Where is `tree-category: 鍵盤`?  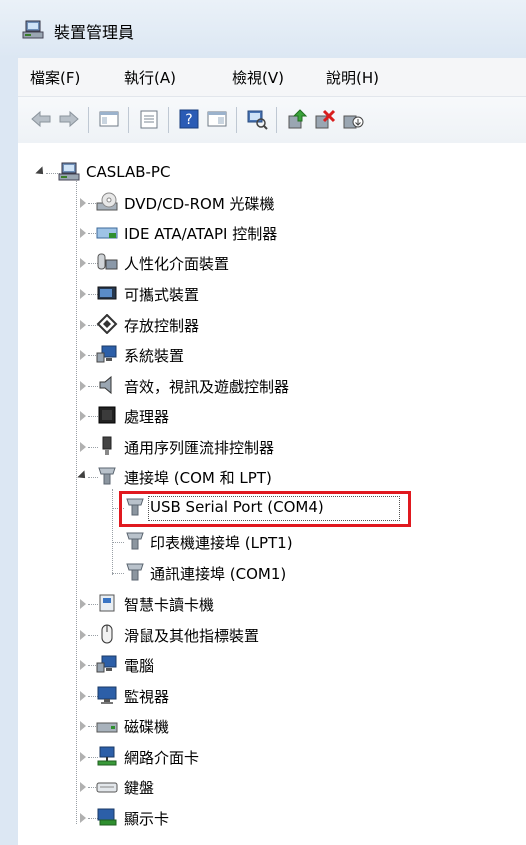
tree-category: 鍵盤 is located at coordinates (264, 787).